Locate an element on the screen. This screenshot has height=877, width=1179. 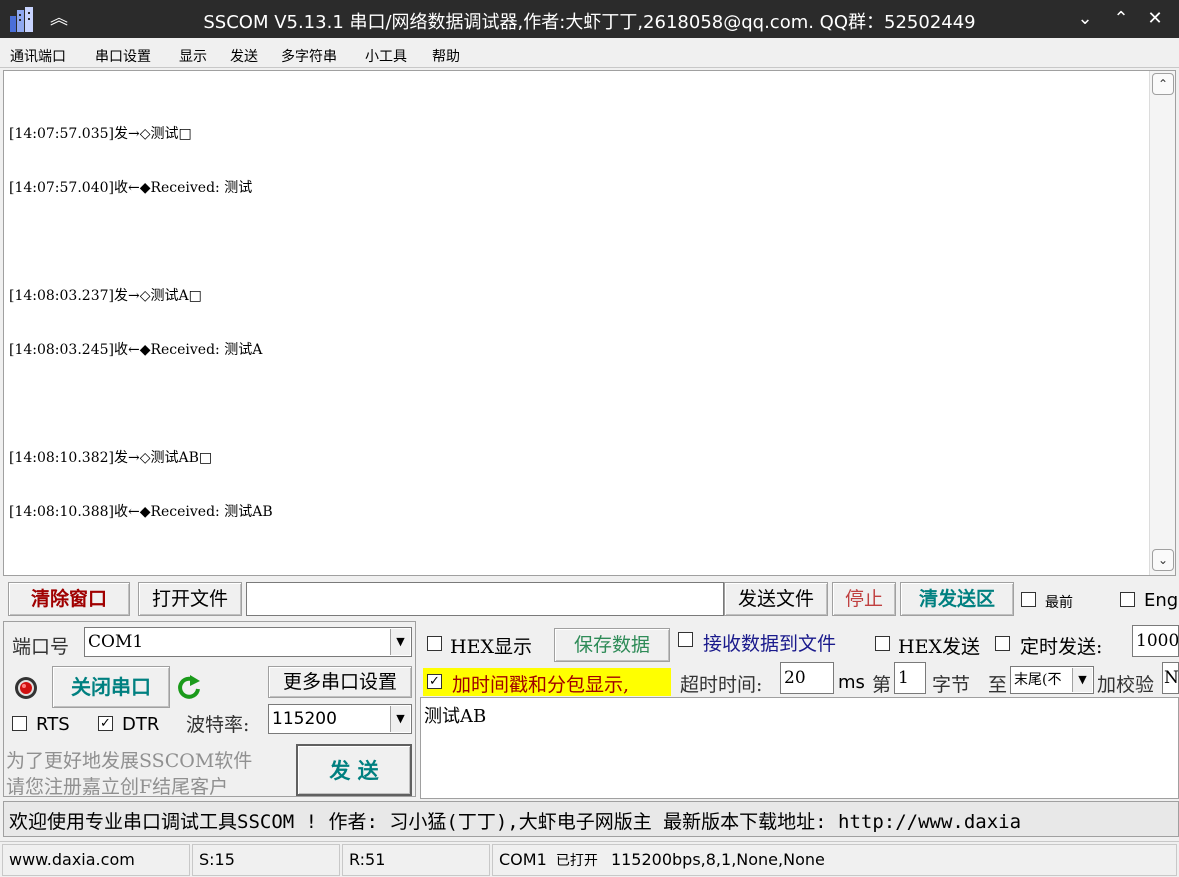
english-label: English is located at coordinates (1161, 600).